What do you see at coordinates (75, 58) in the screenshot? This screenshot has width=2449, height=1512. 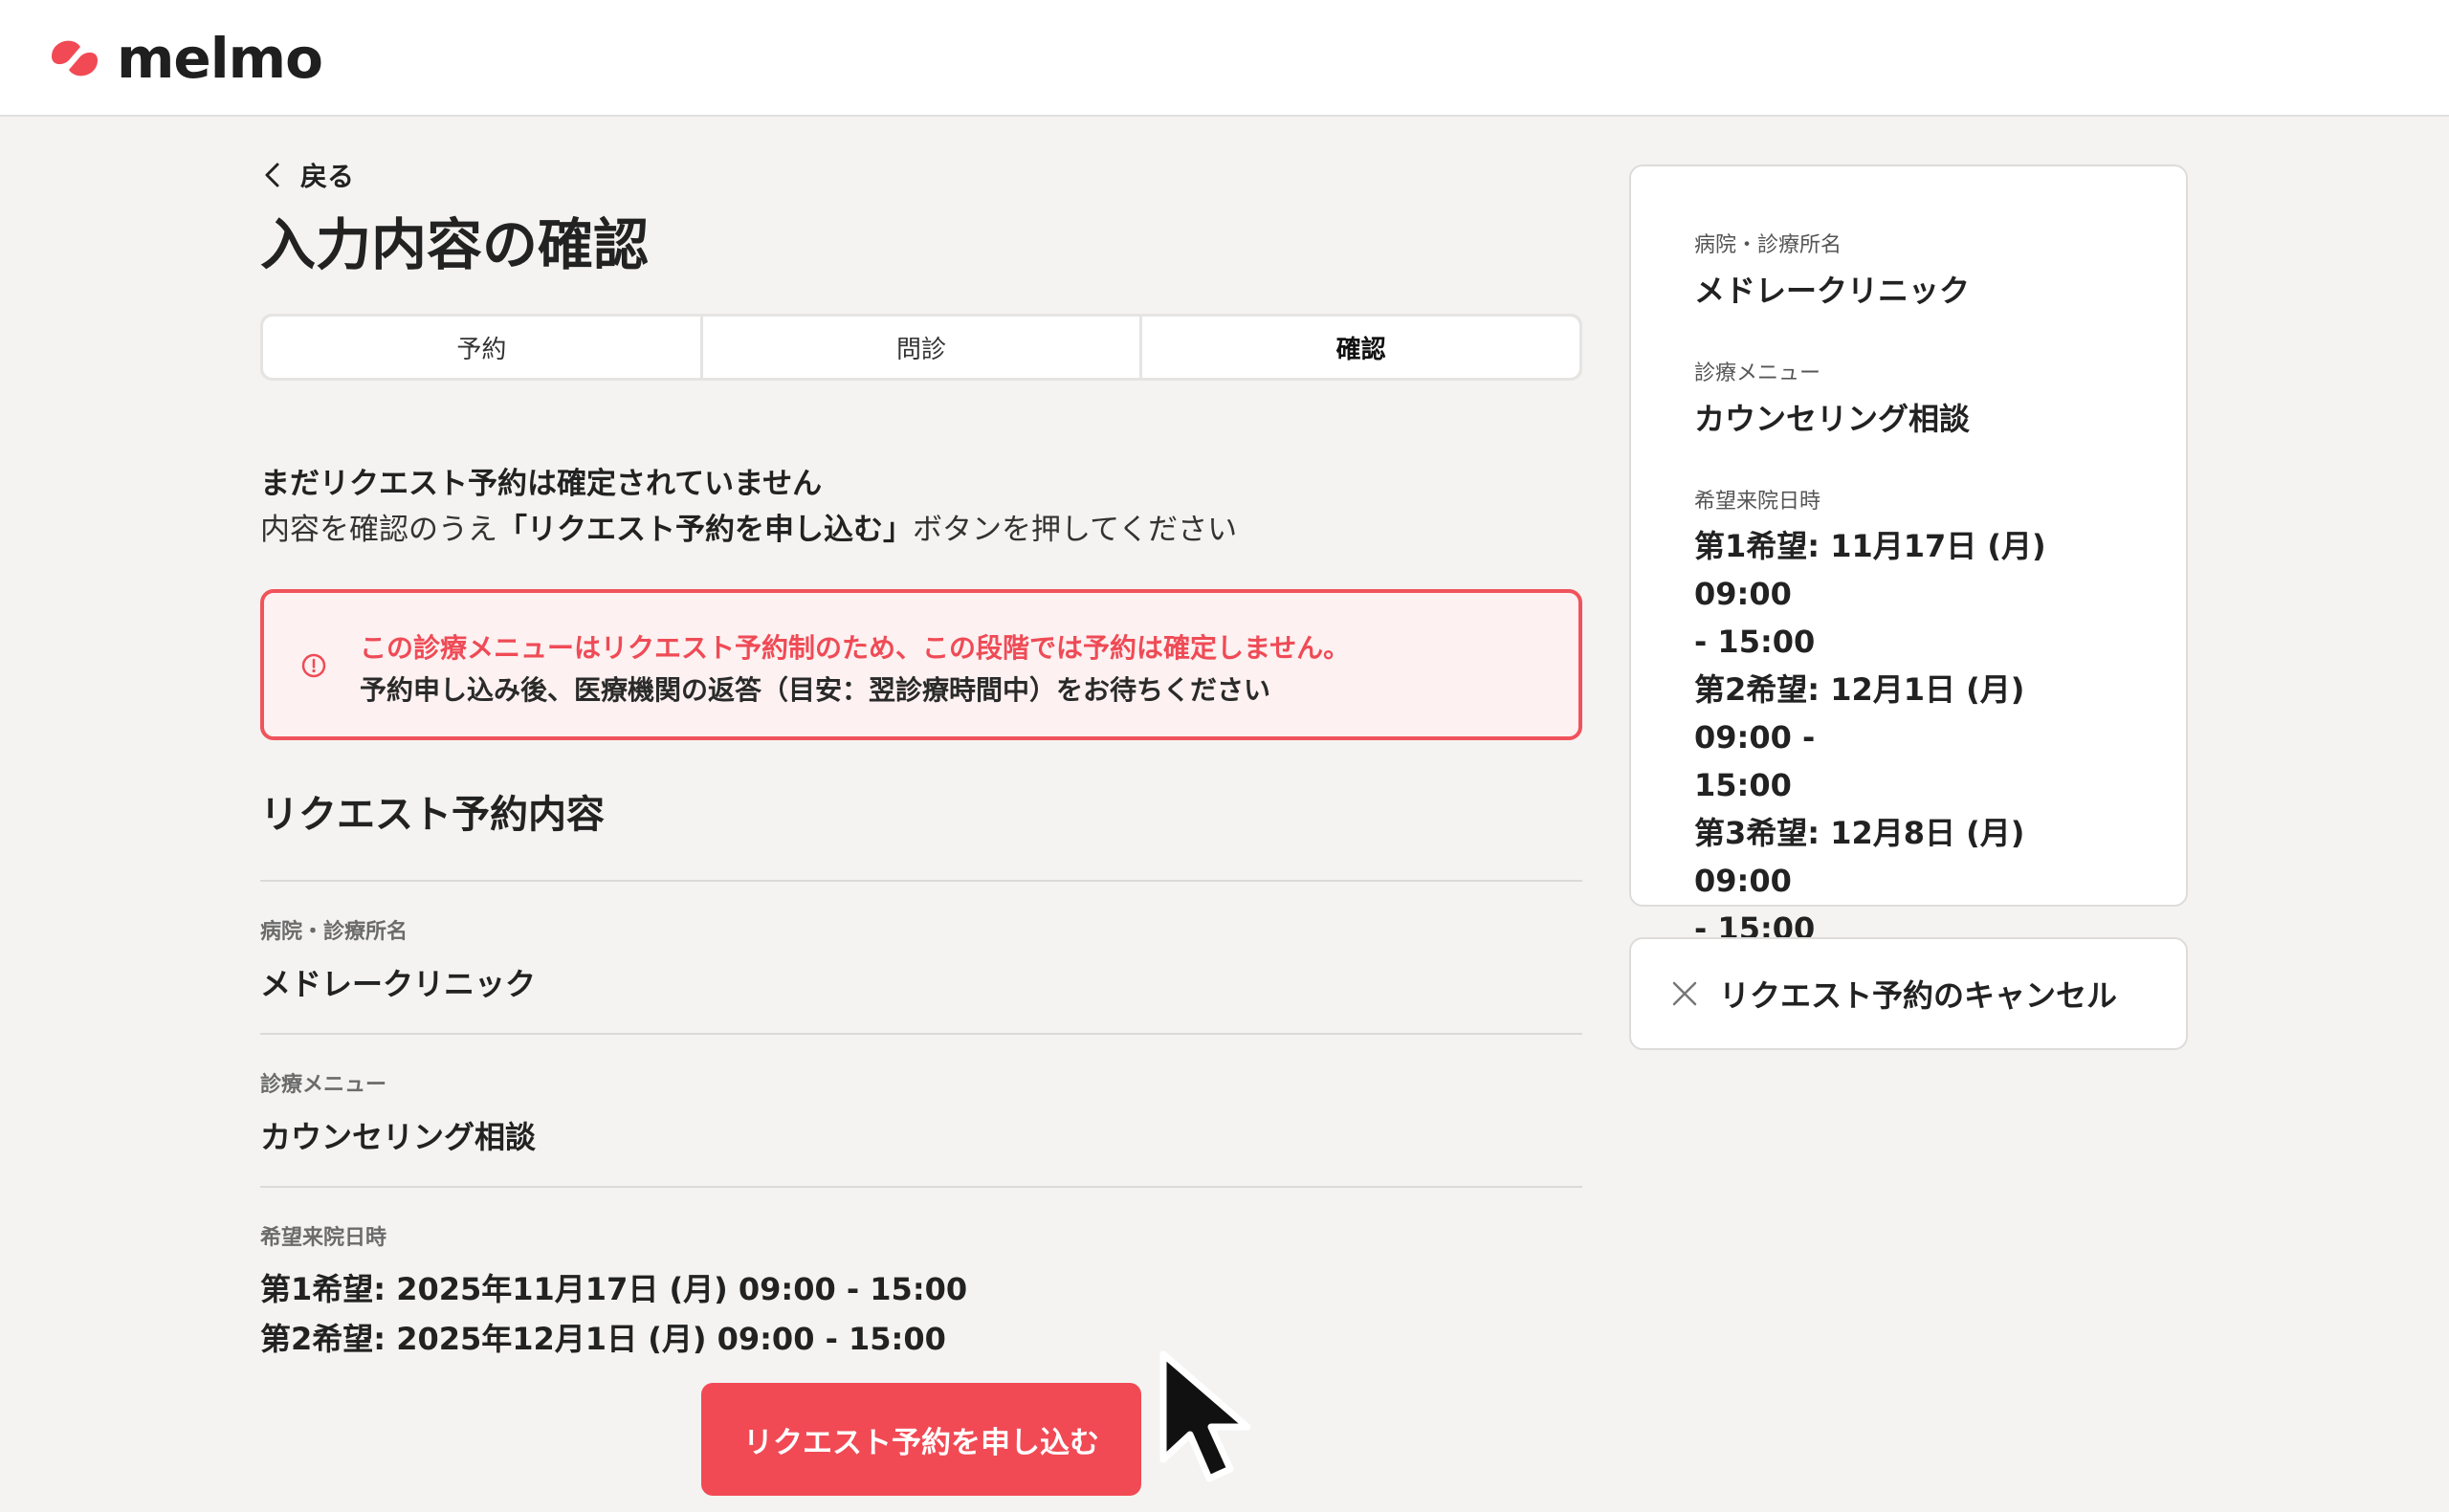 I see `melmo-logo-mark-icon` at bounding box center [75, 58].